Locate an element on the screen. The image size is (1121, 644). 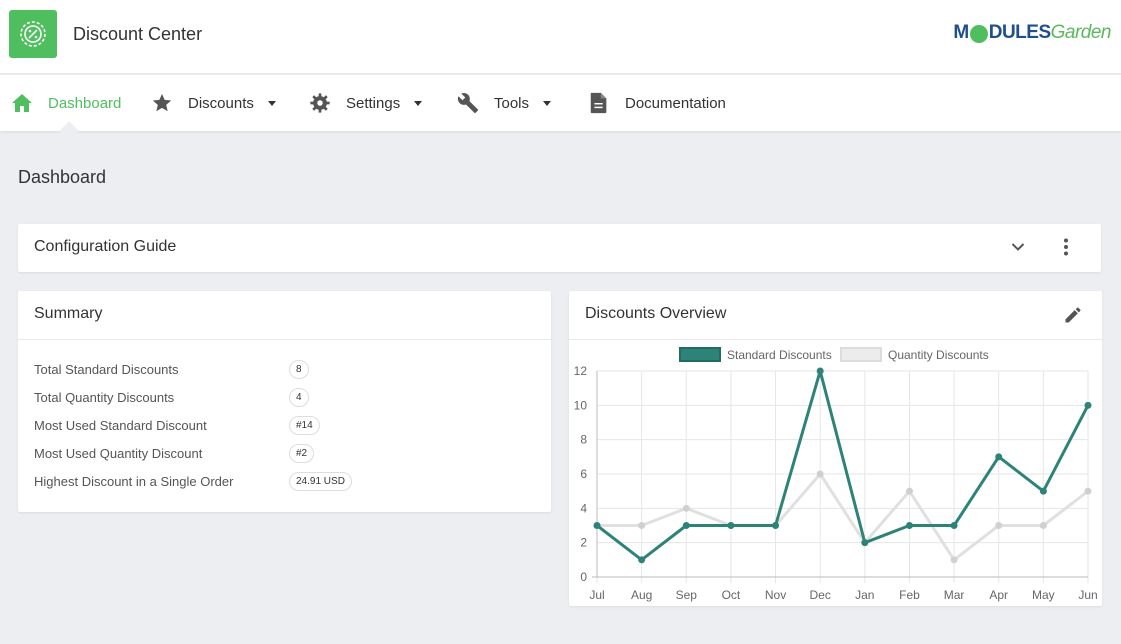
summary-row: Total Standard Discounts 8 is located at coordinates (284, 370).